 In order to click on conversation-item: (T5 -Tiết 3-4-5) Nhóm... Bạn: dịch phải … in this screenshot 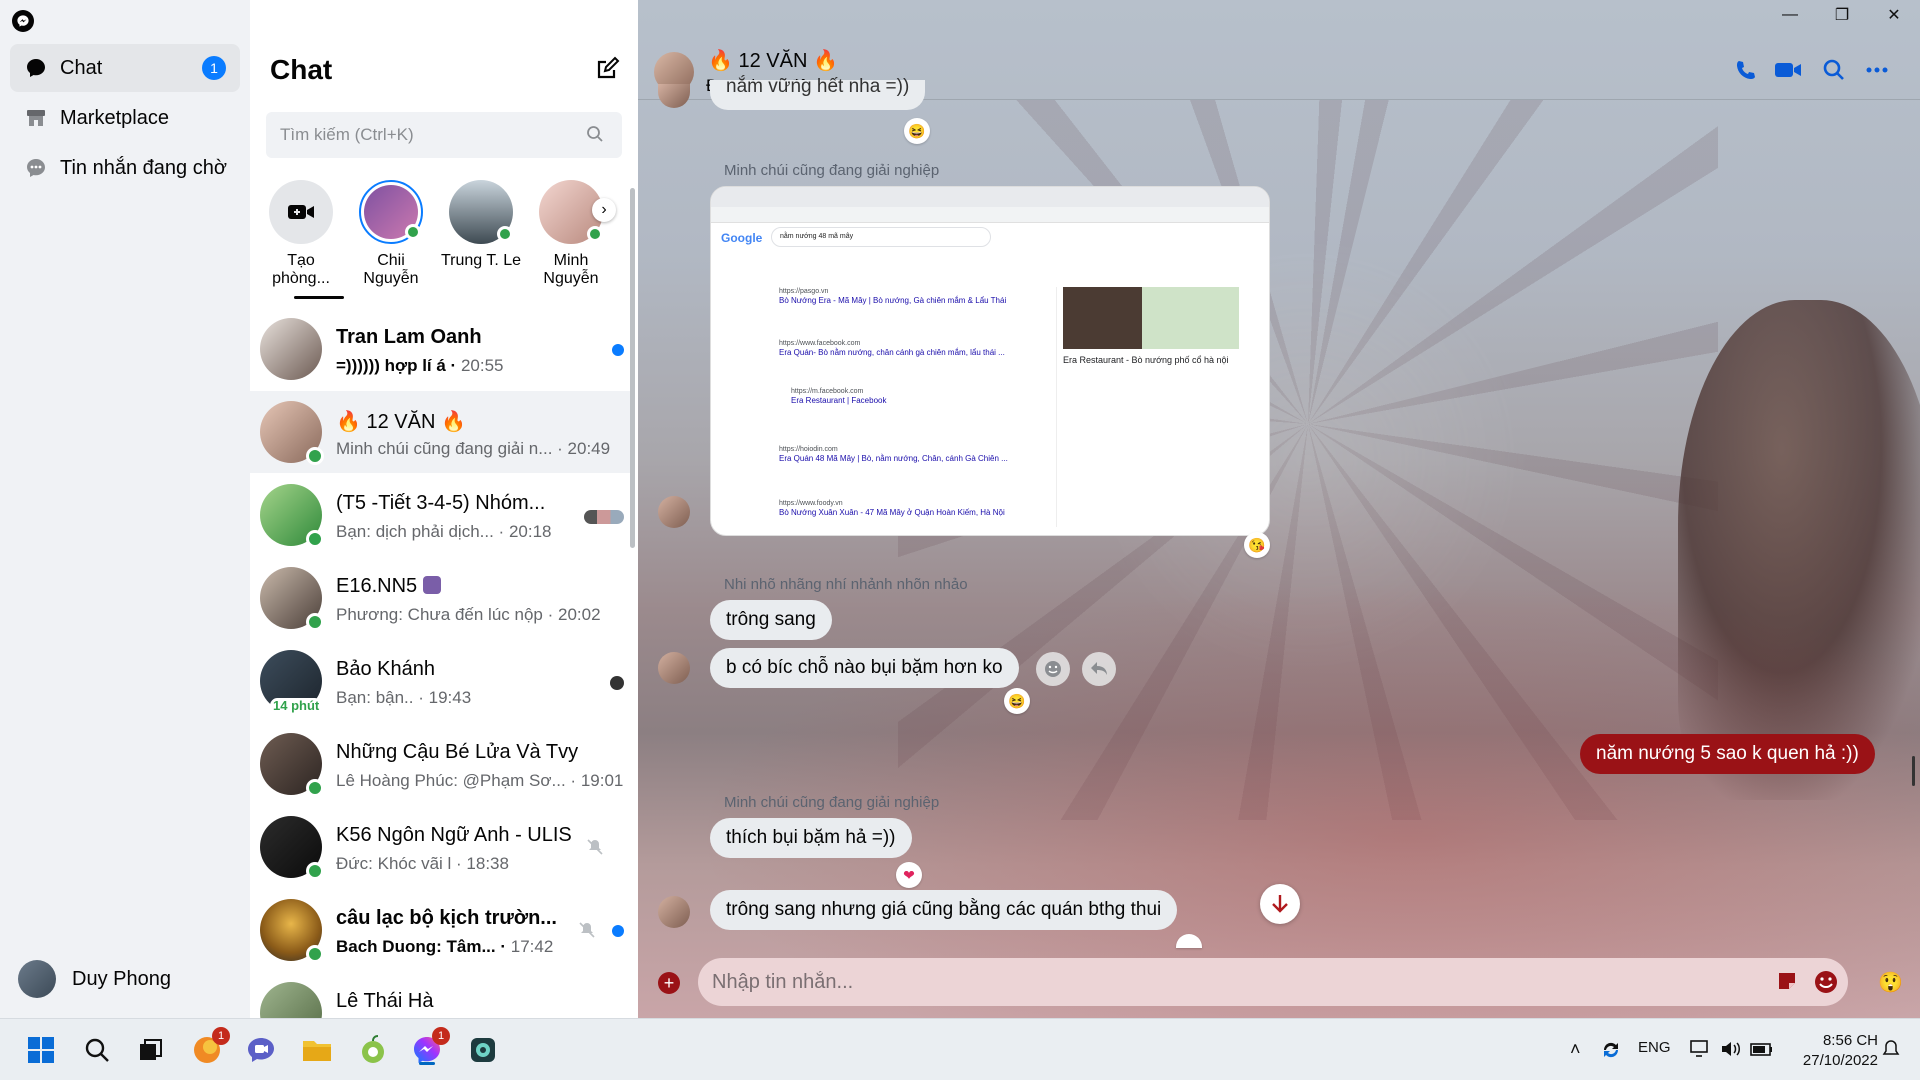, I will do `click(441, 515)`.